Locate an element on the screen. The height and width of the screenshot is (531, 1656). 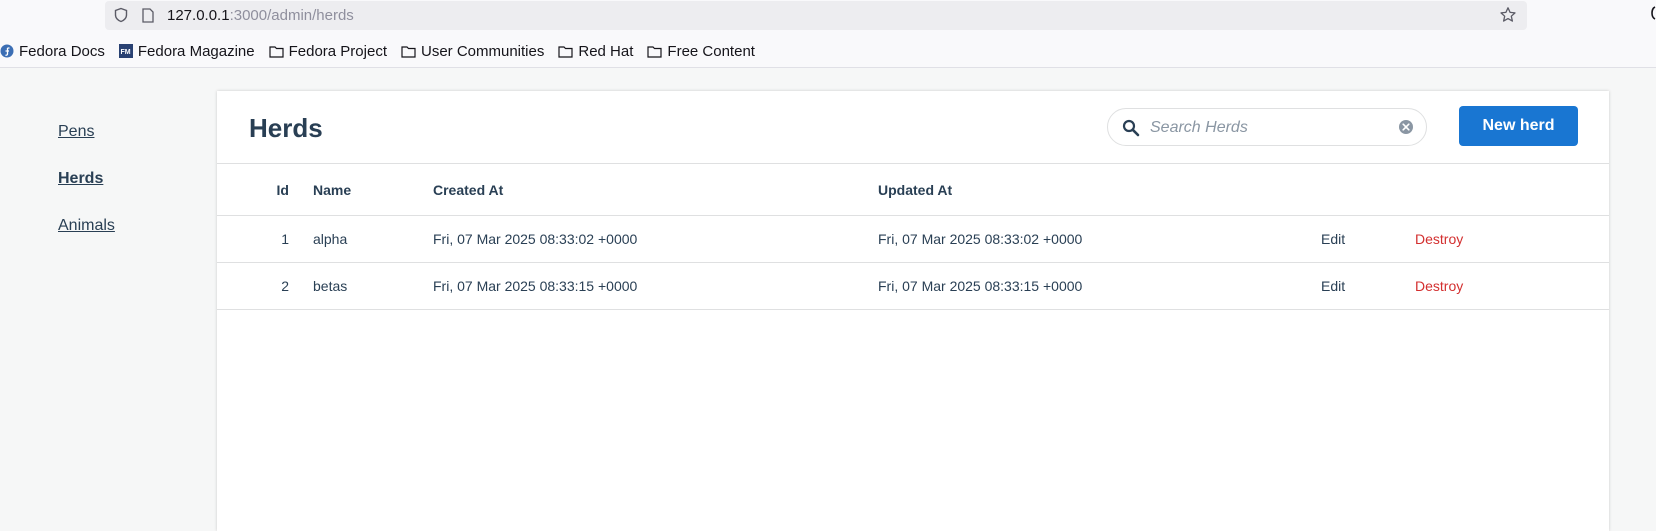
column-header-edit is located at coordinates (1368, 190).